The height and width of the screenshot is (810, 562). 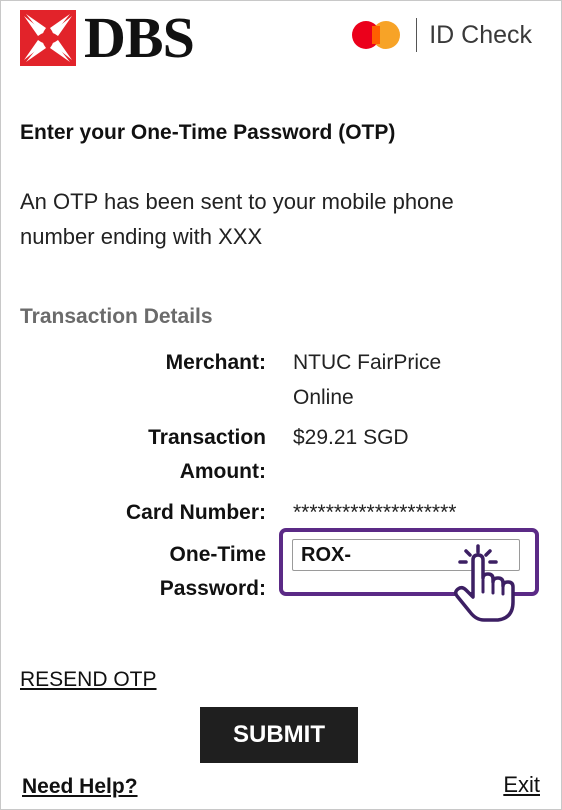 I want to click on transaction-details-title: Transaction Details, so click(x=116, y=316).